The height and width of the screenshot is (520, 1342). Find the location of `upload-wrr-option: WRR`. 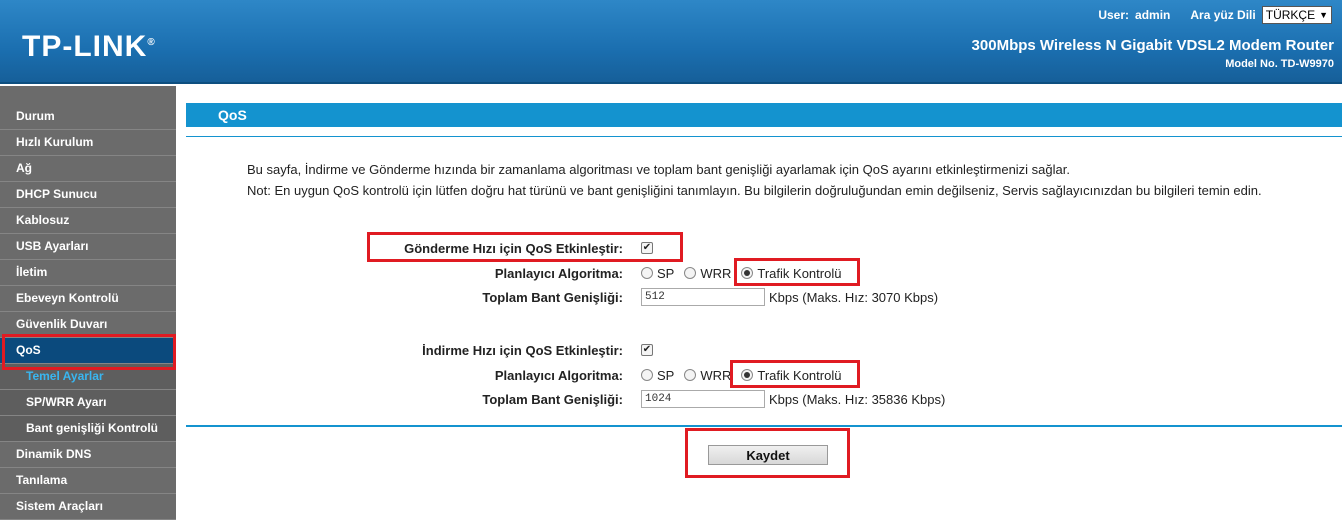

upload-wrr-option: WRR is located at coordinates (707, 273).